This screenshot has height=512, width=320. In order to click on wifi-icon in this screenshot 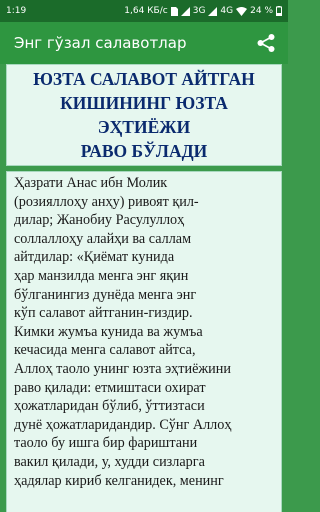, I will do `click(242, 11)`.